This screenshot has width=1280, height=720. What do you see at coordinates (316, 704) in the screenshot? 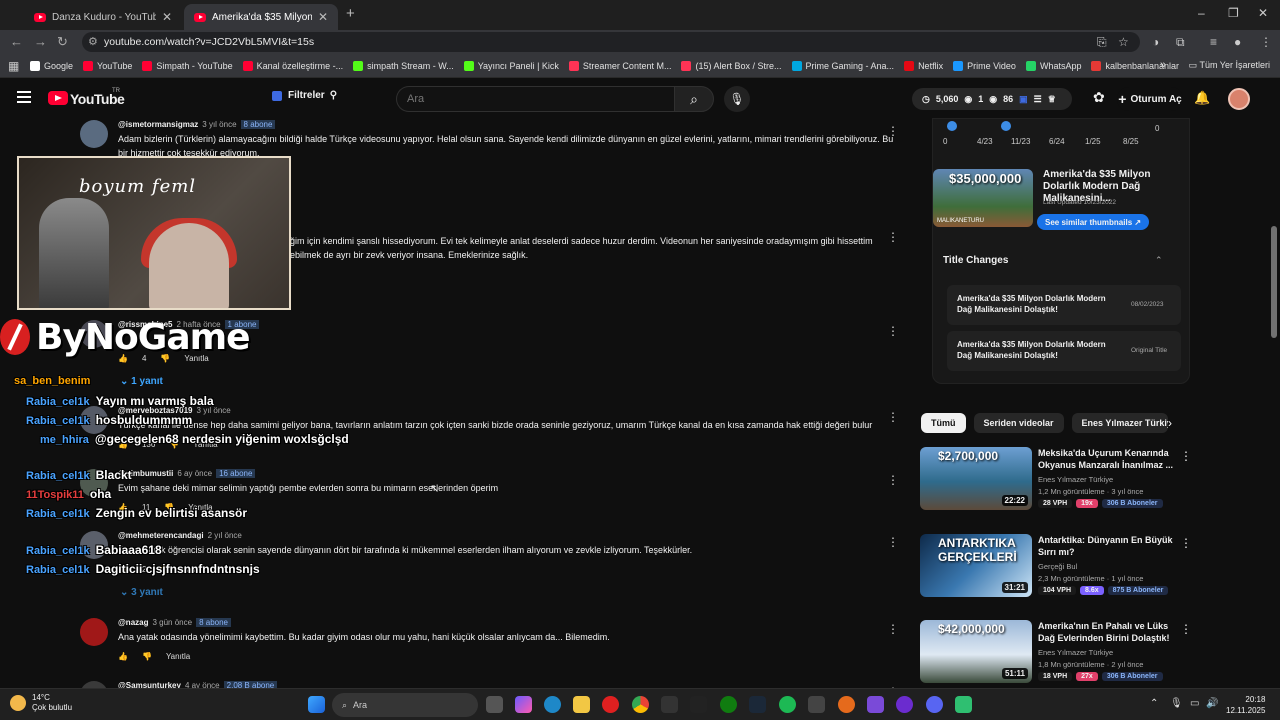
I see `windows-start-icon` at bounding box center [316, 704].